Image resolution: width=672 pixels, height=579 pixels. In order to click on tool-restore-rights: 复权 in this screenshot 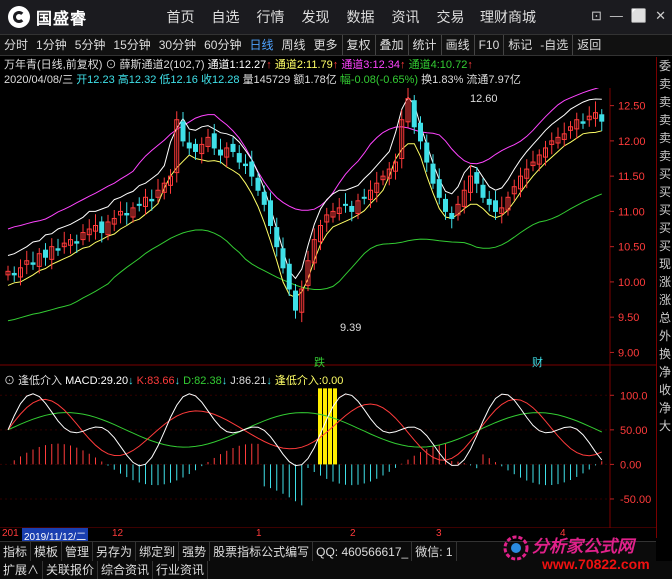, I will do `click(358, 45)`.